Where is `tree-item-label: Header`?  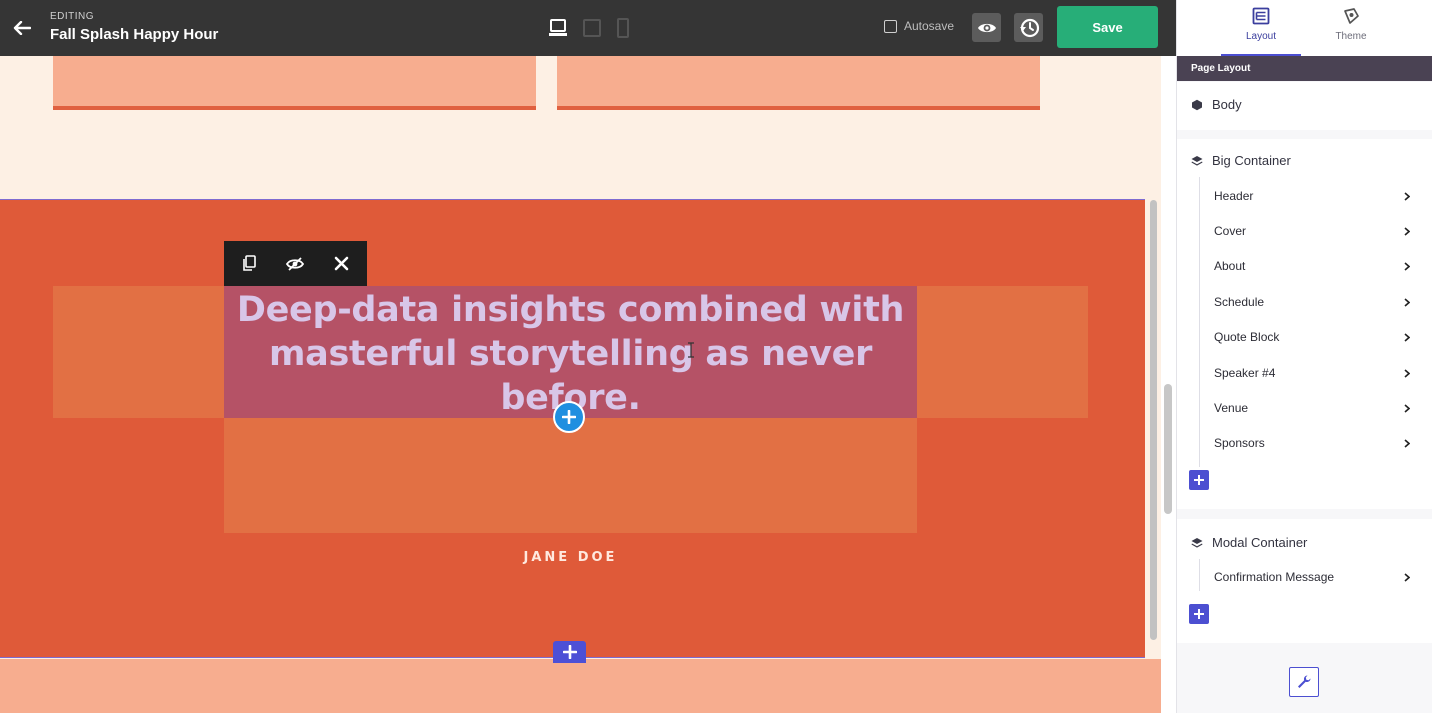 tree-item-label: Header is located at coordinates (1234, 196).